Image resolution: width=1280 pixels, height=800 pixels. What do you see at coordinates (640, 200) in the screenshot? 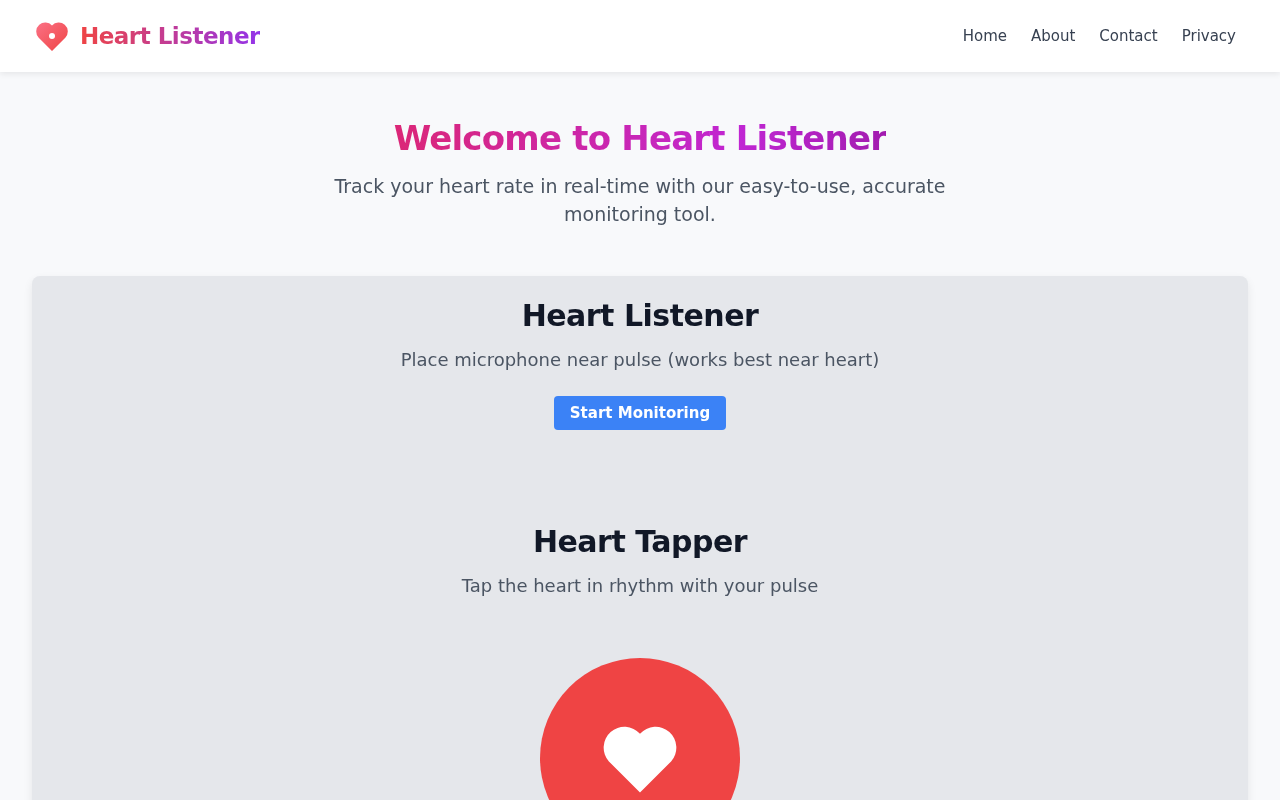
I see `hero-subtitle: Track your heart rate in real-time with our easy-to-use, accurate monitoring tool.` at bounding box center [640, 200].